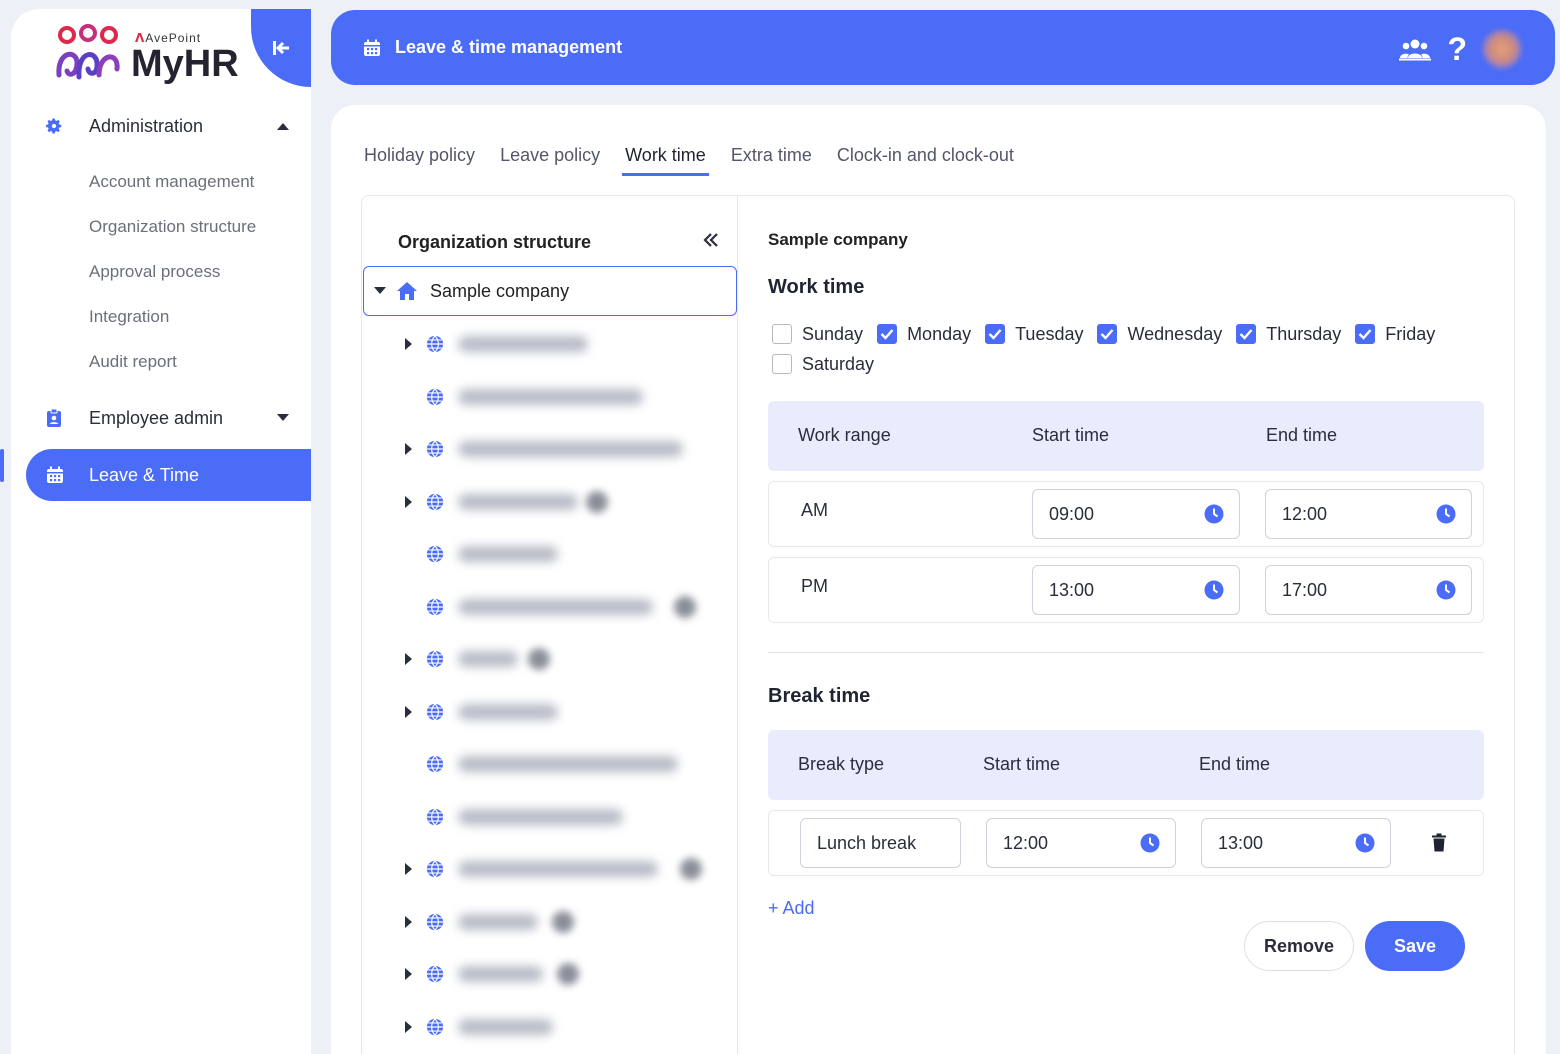  What do you see at coordinates (880, 843) in the screenshot?
I see `break-type-input: Lunch break` at bounding box center [880, 843].